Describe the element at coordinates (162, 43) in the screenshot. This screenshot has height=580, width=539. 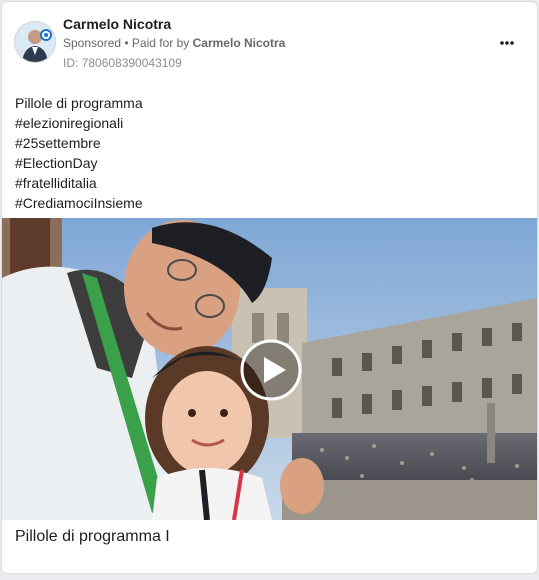
I see `paid-for-label: Paid for by` at that location.